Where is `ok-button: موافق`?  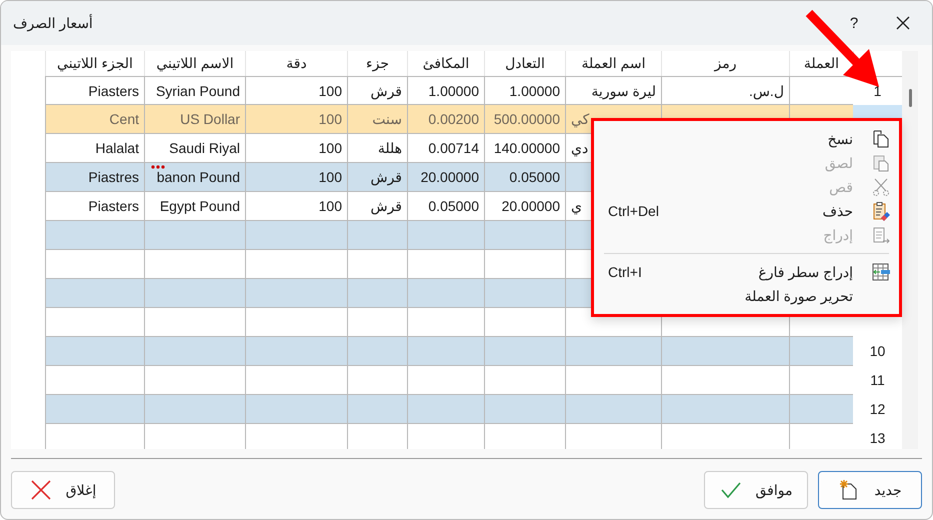
ok-button: موافق is located at coordinates (756, 490).